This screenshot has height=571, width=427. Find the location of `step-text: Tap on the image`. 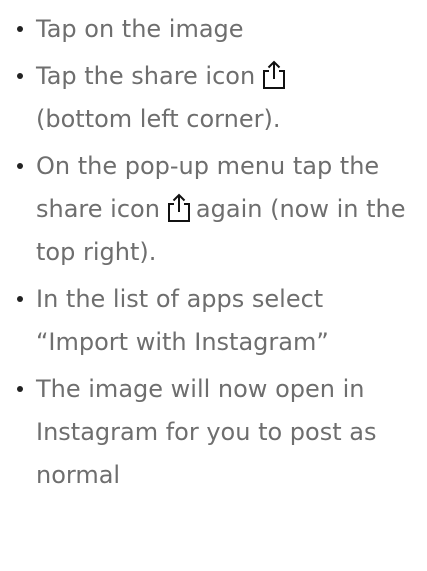

step-text: Tap on the image is located at coordinates (140, 29).